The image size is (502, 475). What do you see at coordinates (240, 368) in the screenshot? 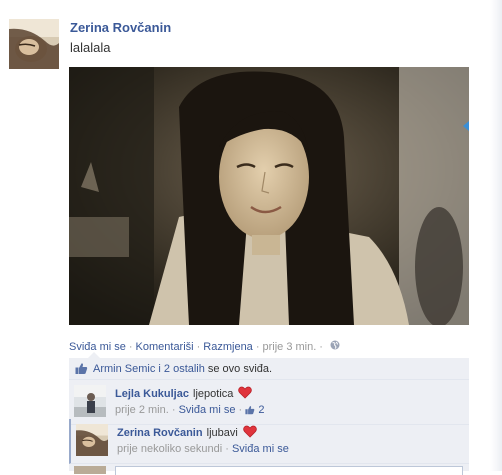
I see `likes-suffix: se ovo sviđa.` at bounding box center [240, 368].